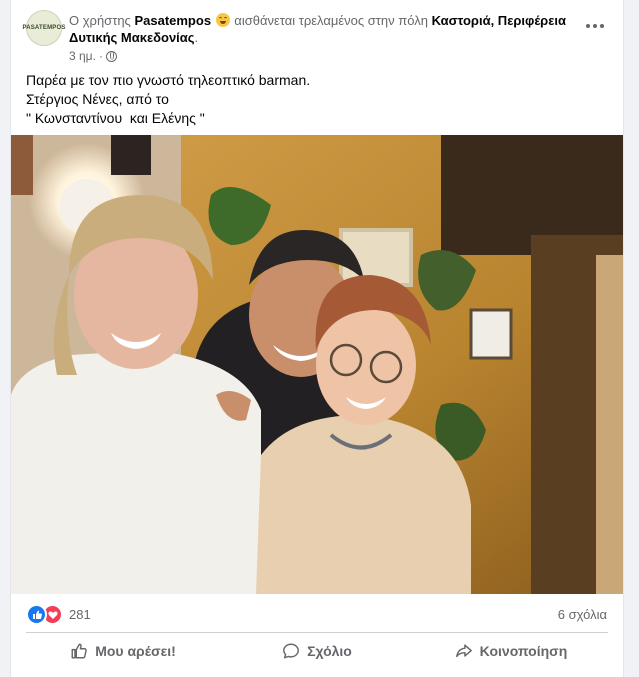  I want to click on post-meta: 3 ημ. ·, so click(93, 56).